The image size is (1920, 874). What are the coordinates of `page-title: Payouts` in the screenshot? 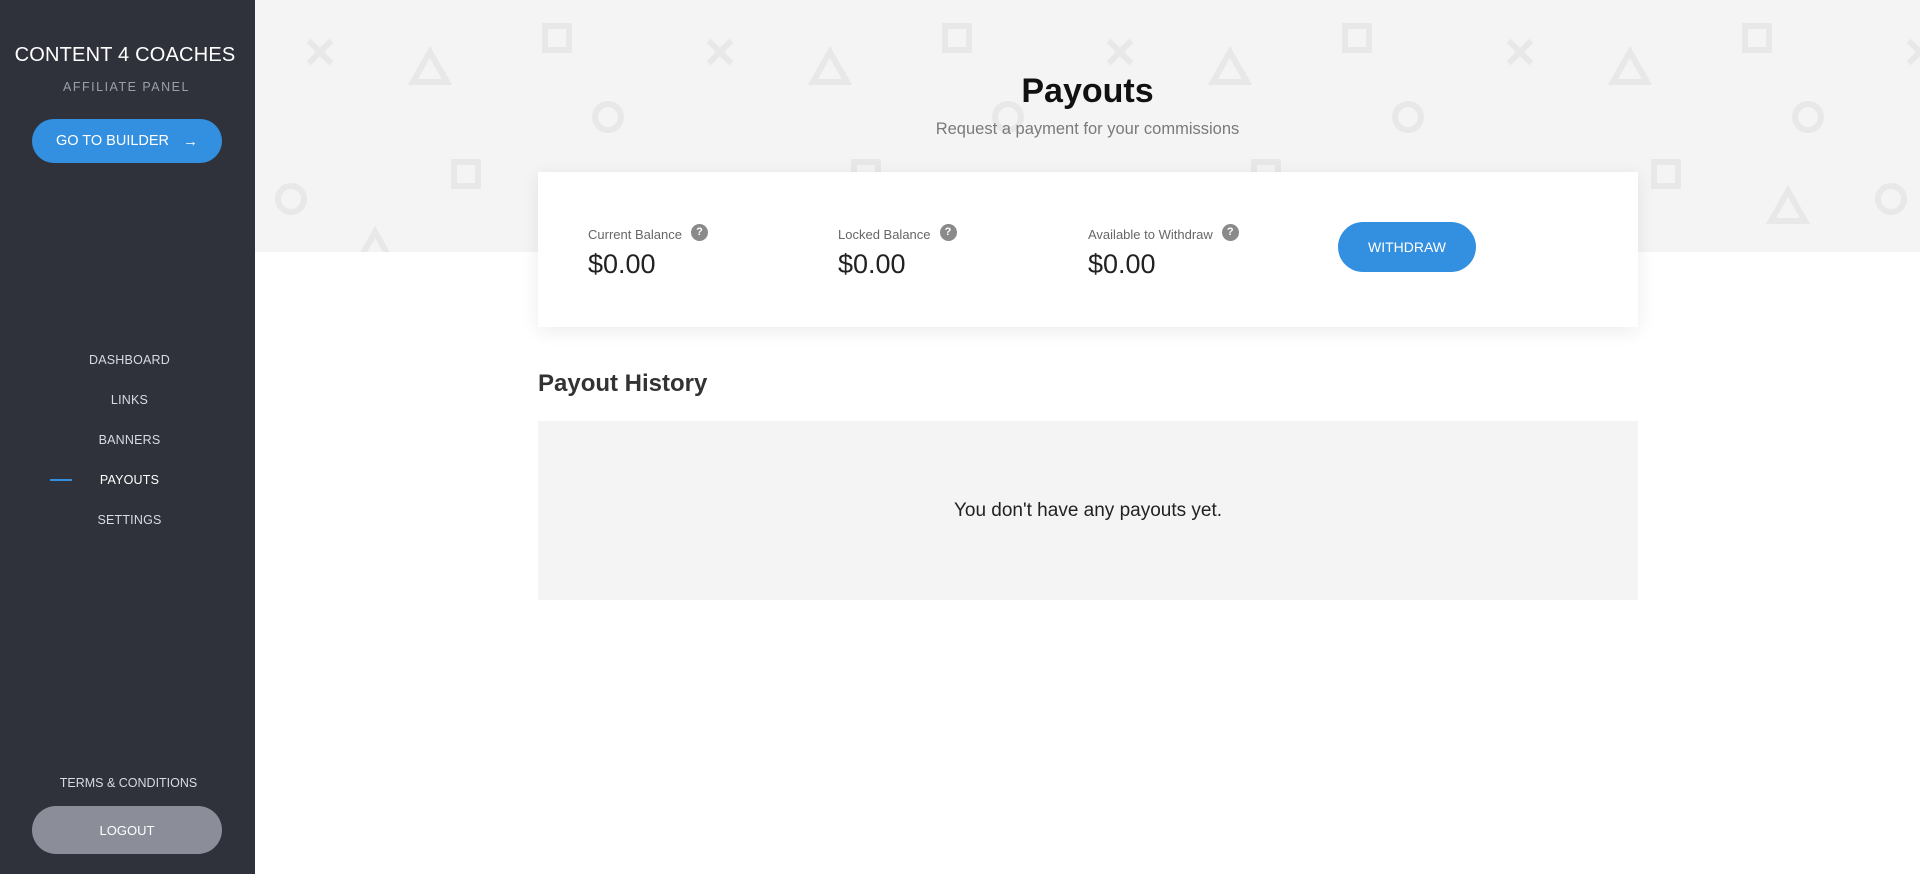 It's located at (1087, 91).